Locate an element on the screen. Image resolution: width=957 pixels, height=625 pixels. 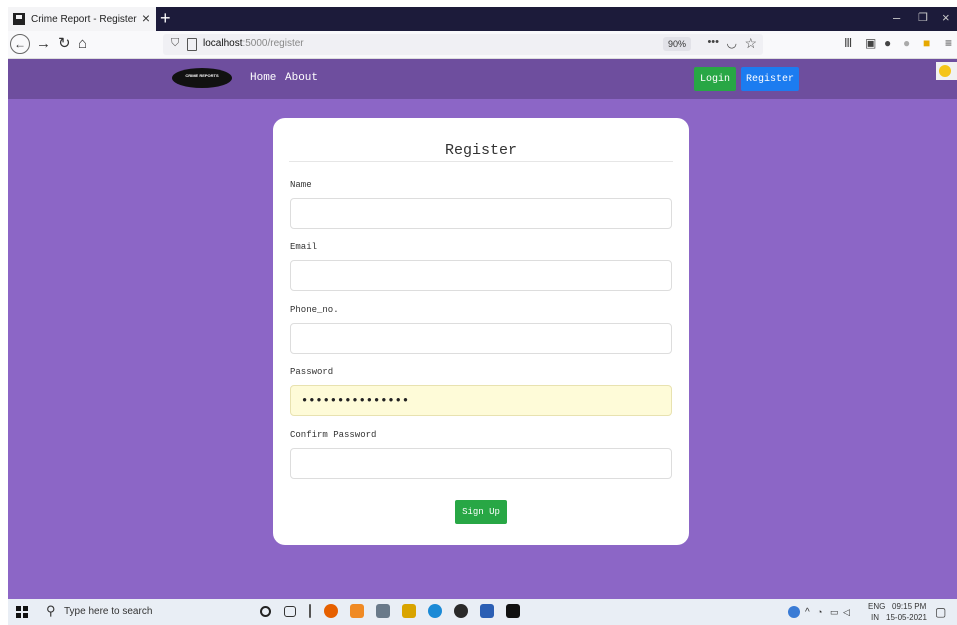
shield-icon: ⛉ is located at coordinates (175, 43).